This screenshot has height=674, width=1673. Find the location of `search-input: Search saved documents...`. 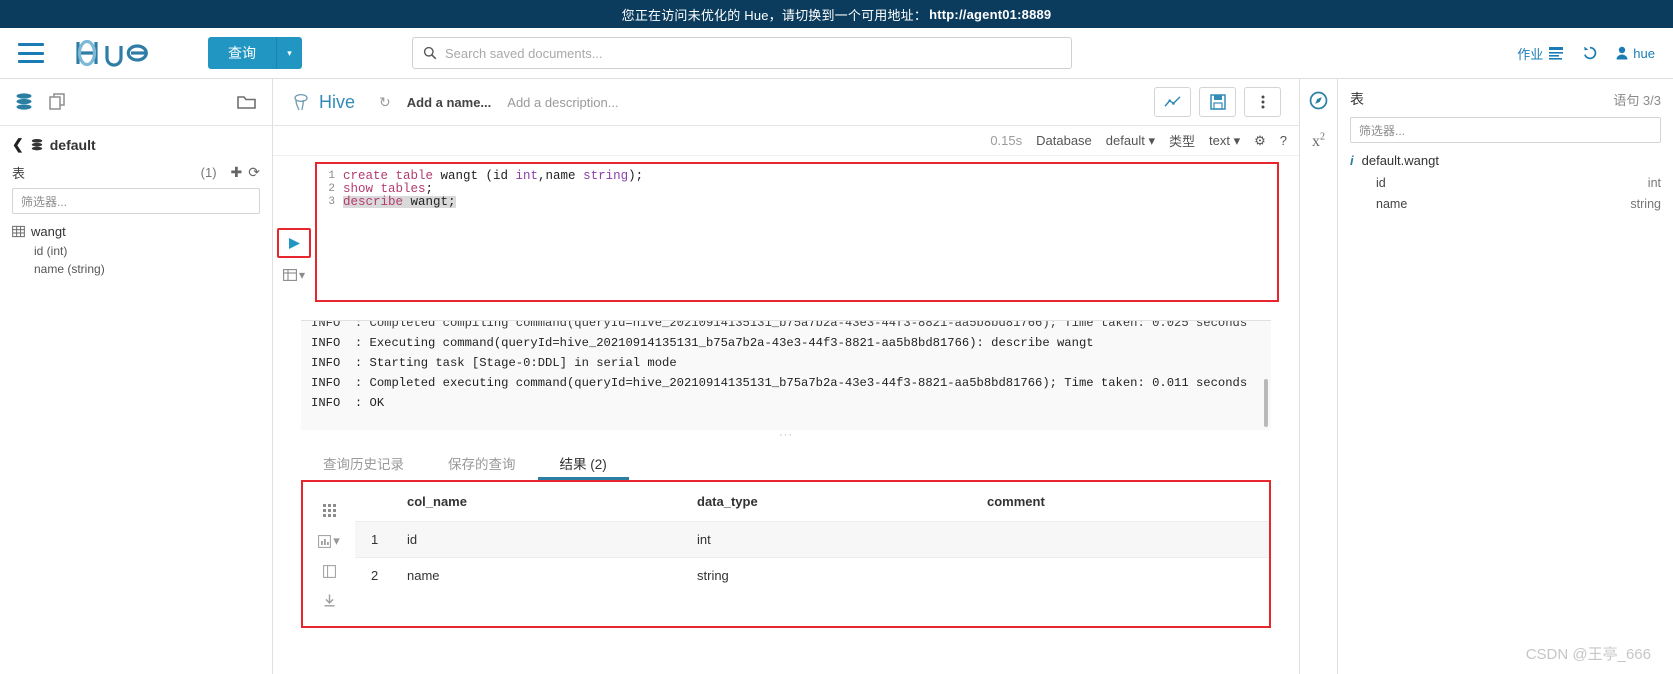

search-input: Search saved documents... is located at coordinates (524, 53).